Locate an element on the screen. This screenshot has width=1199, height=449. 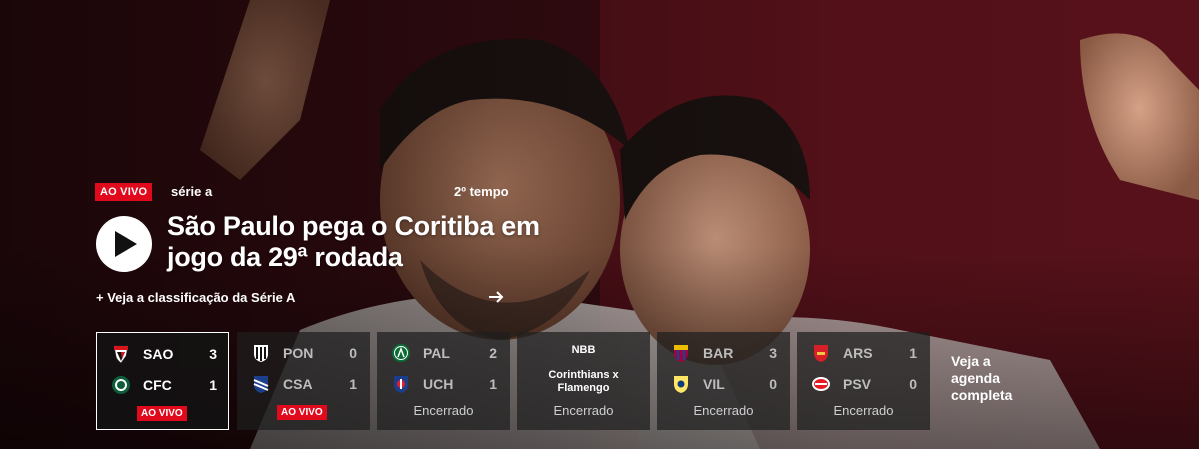
villarreal-crest-icon is located at coordinates (681, 384).